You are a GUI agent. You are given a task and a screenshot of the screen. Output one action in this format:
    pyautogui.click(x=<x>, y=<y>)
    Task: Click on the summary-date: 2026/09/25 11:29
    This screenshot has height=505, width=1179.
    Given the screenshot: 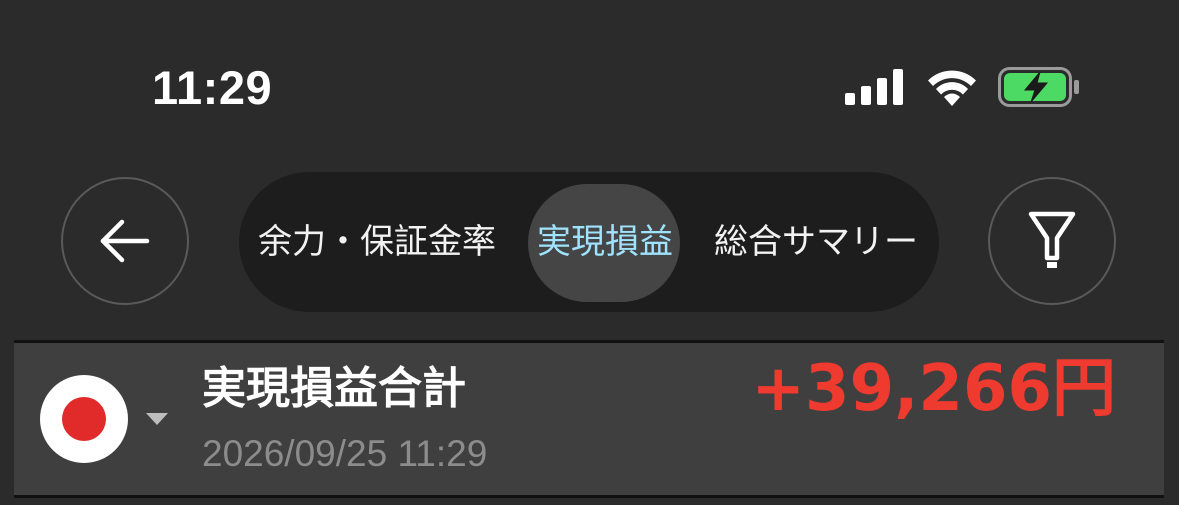 What is the action you would take?
    pyautogui.click(x=345, y=453)
    